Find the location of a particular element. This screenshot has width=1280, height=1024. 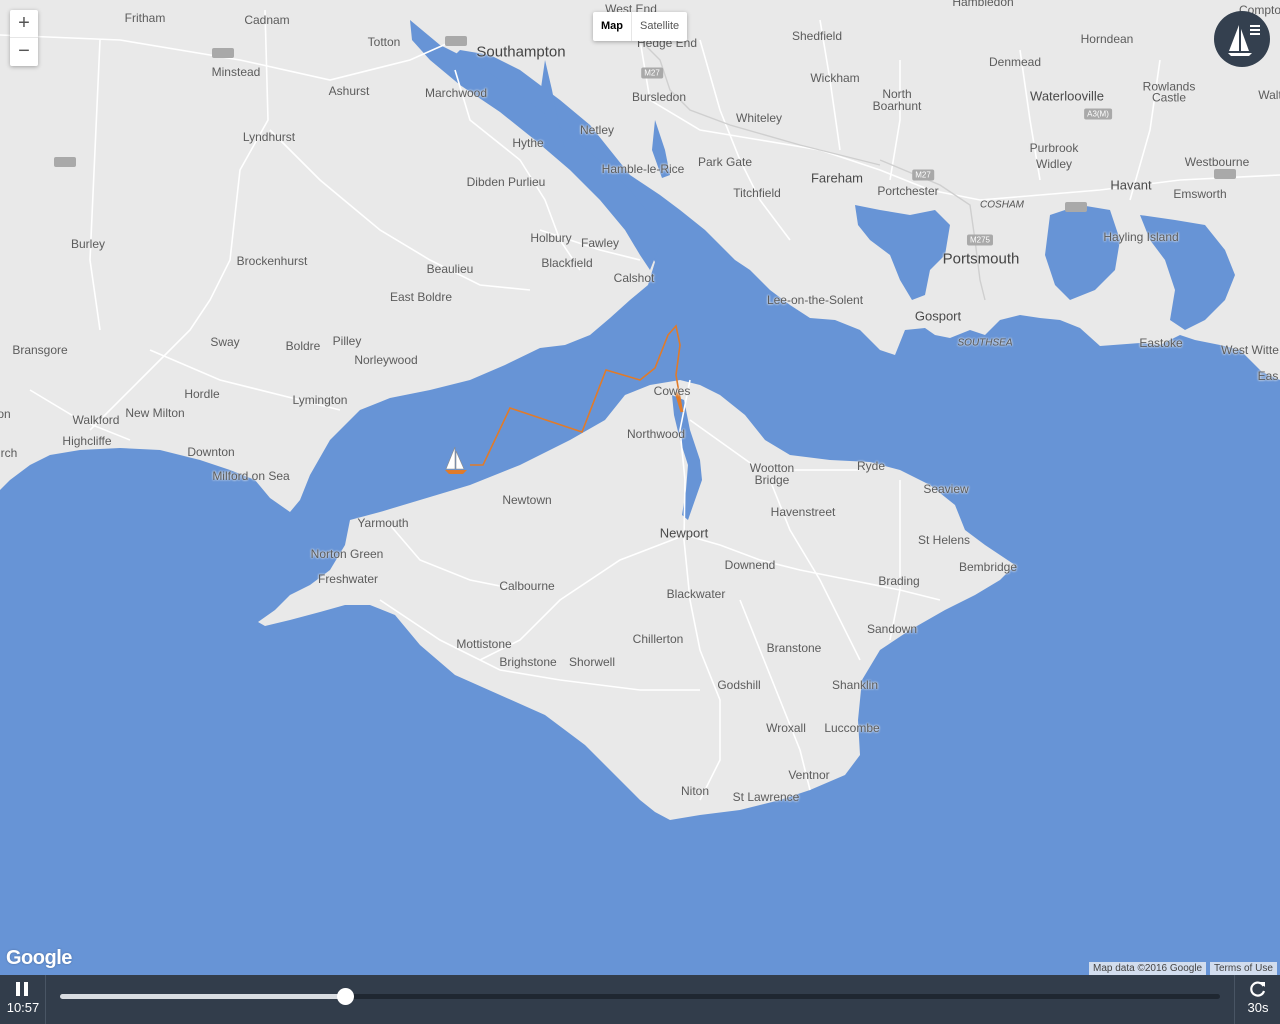

place-pilley: Pilley is located at coordinates (347, 341).